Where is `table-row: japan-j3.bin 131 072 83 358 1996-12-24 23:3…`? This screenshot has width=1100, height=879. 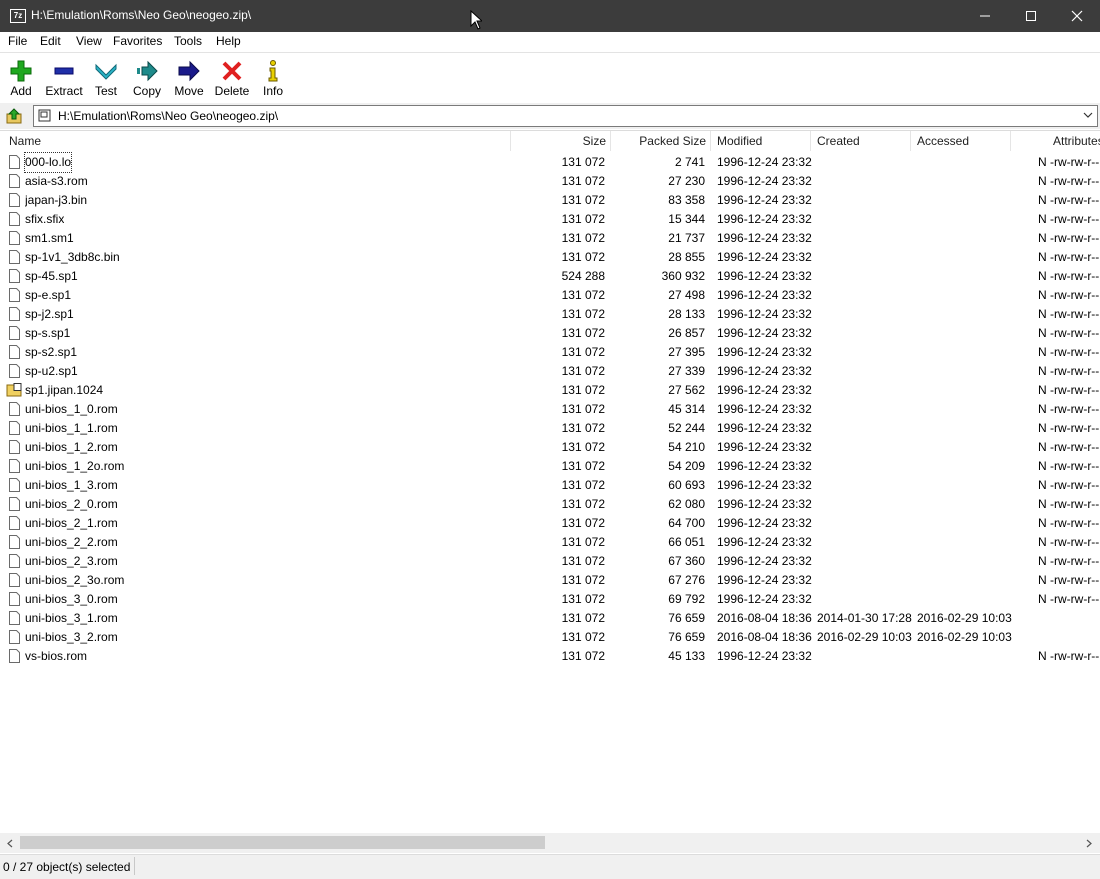 table-row: japan-j3.bin 131 072 83 358 1996-12-24 23:3… is located at coordinates (550, 200).